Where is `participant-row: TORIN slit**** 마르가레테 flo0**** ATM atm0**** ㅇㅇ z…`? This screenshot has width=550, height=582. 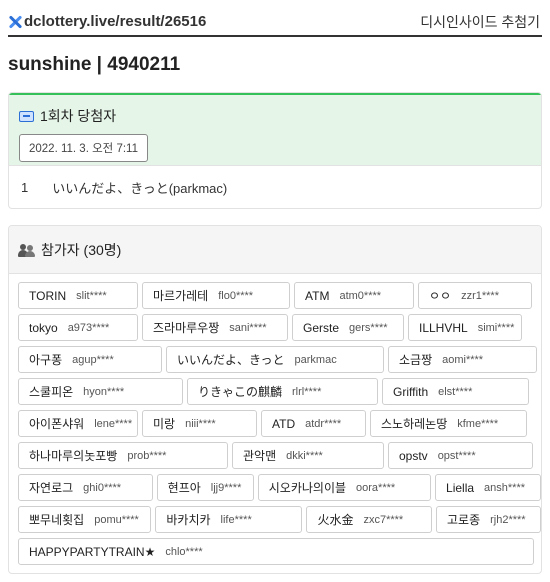
participant-row: TORIN slit**** 마르가레테 flo0**** ATM atm0**** ㅇㅇ z… is located at coordinates (279, 295).